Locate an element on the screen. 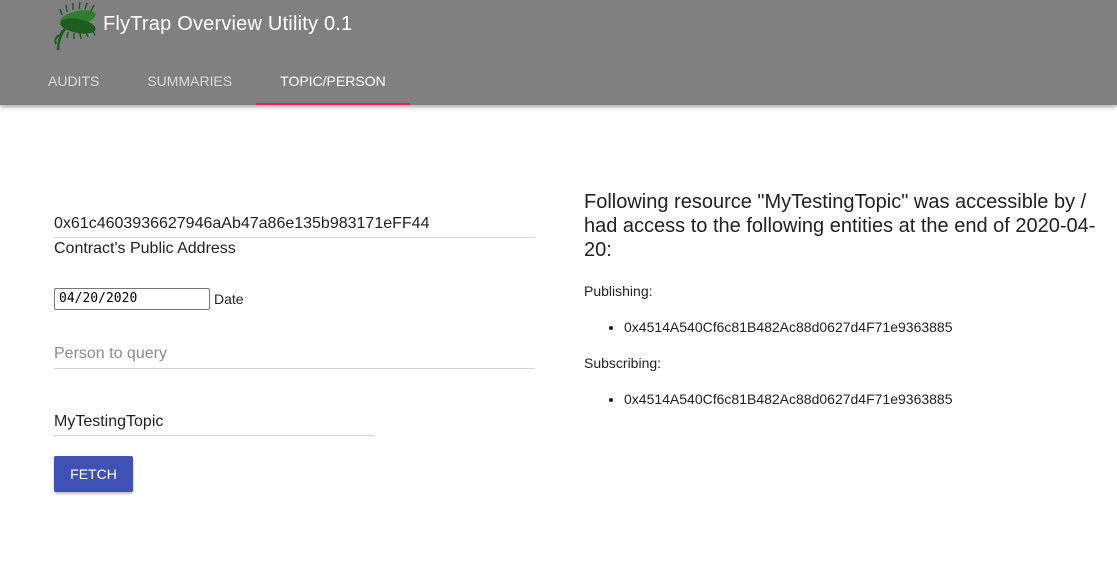  fetch-button: FETCH is located at coordinates (93, 474).